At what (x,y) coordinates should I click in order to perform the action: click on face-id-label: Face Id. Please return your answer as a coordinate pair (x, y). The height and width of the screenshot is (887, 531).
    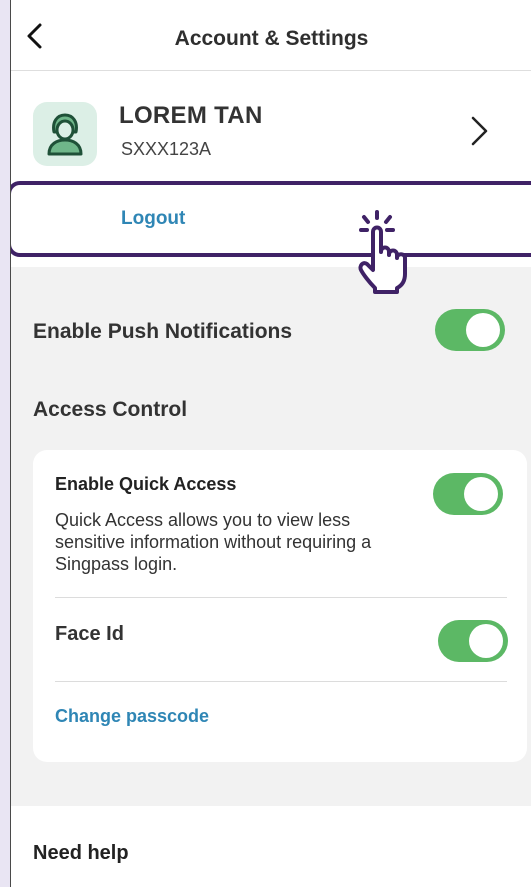
    Looking at the image, I should click on (89, 634).